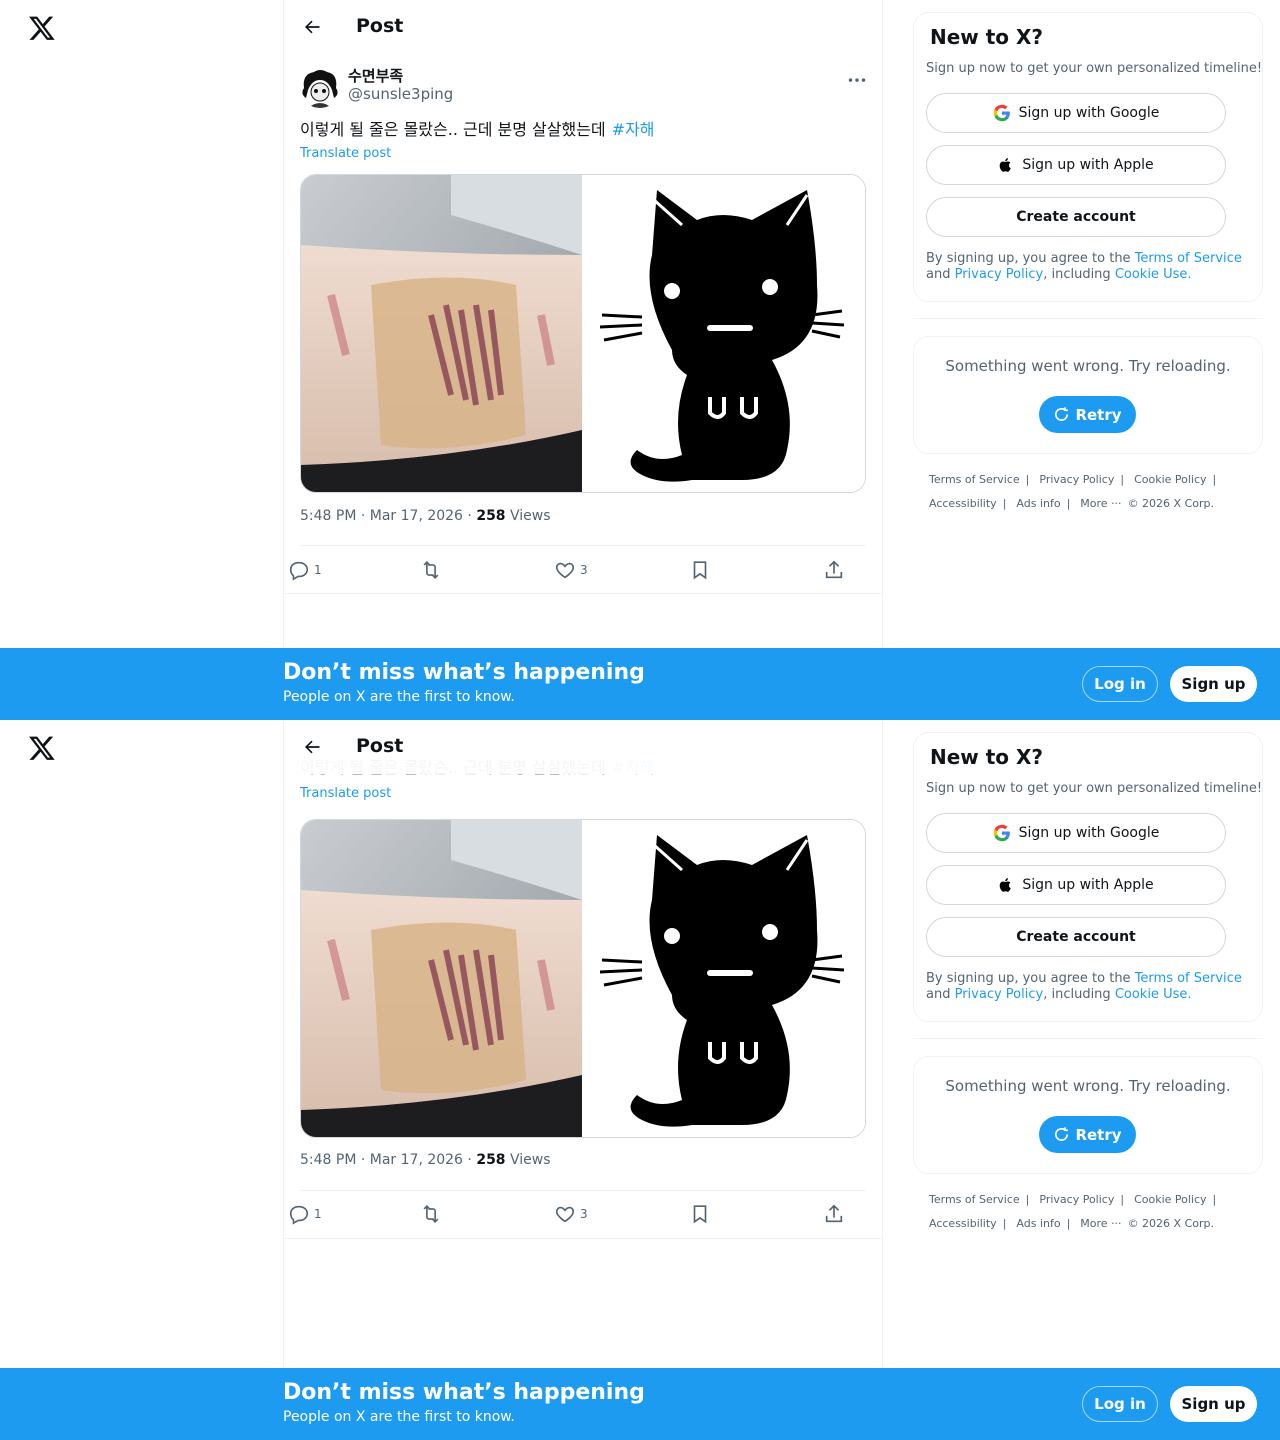 The image size is (1280, 1440). I want to click on author-handle: @sunsle3ping, so click(400, 94).